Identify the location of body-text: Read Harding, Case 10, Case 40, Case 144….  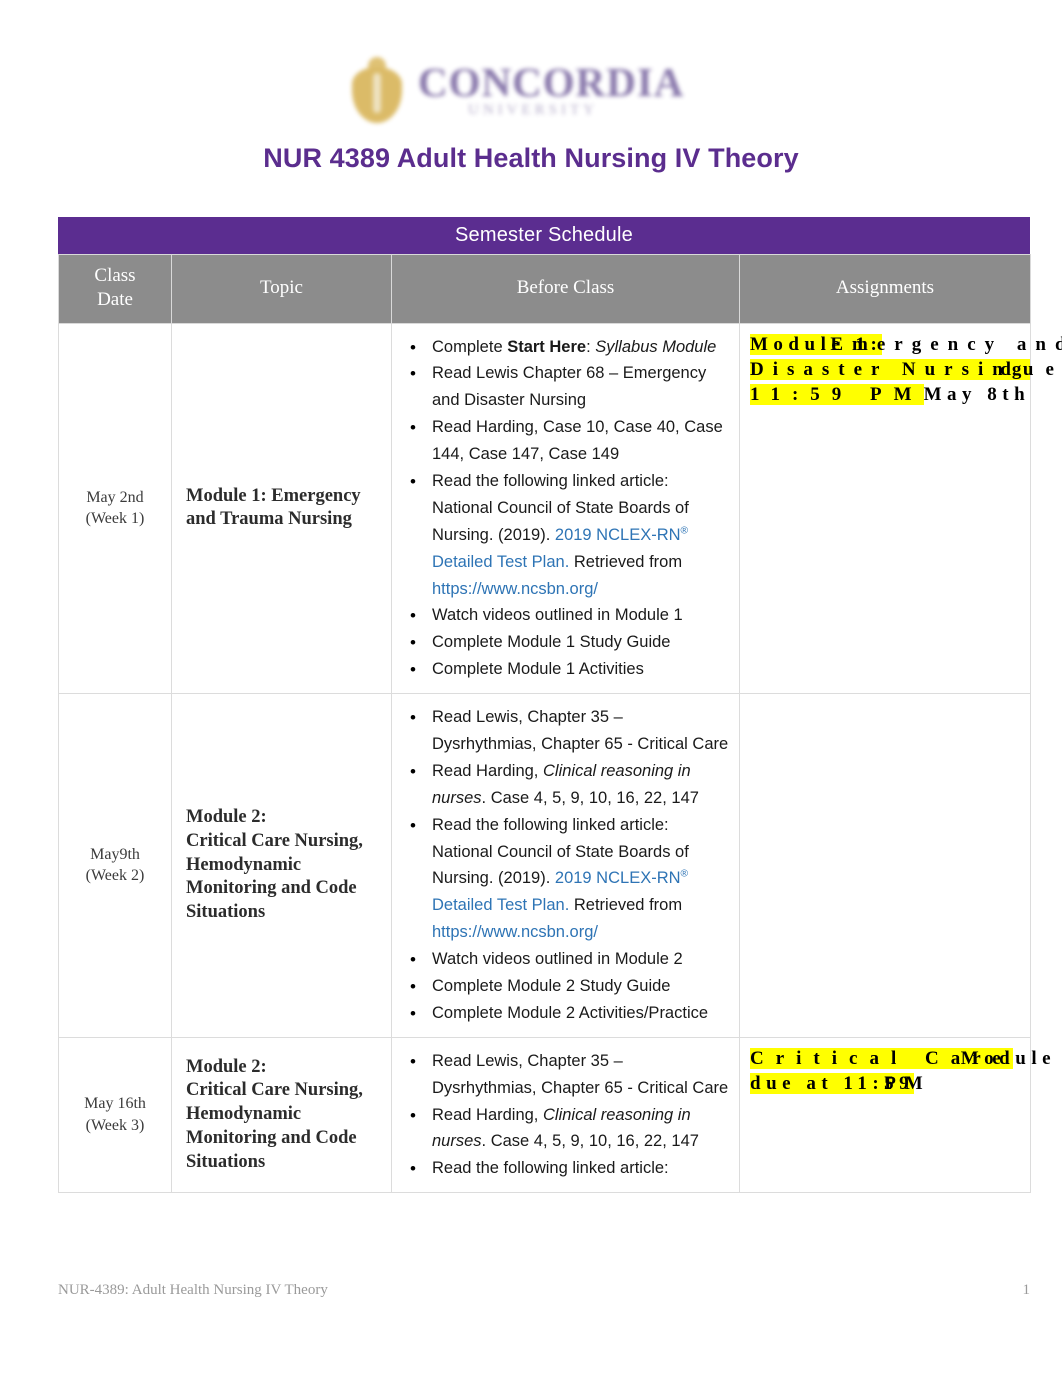
(577, 441).